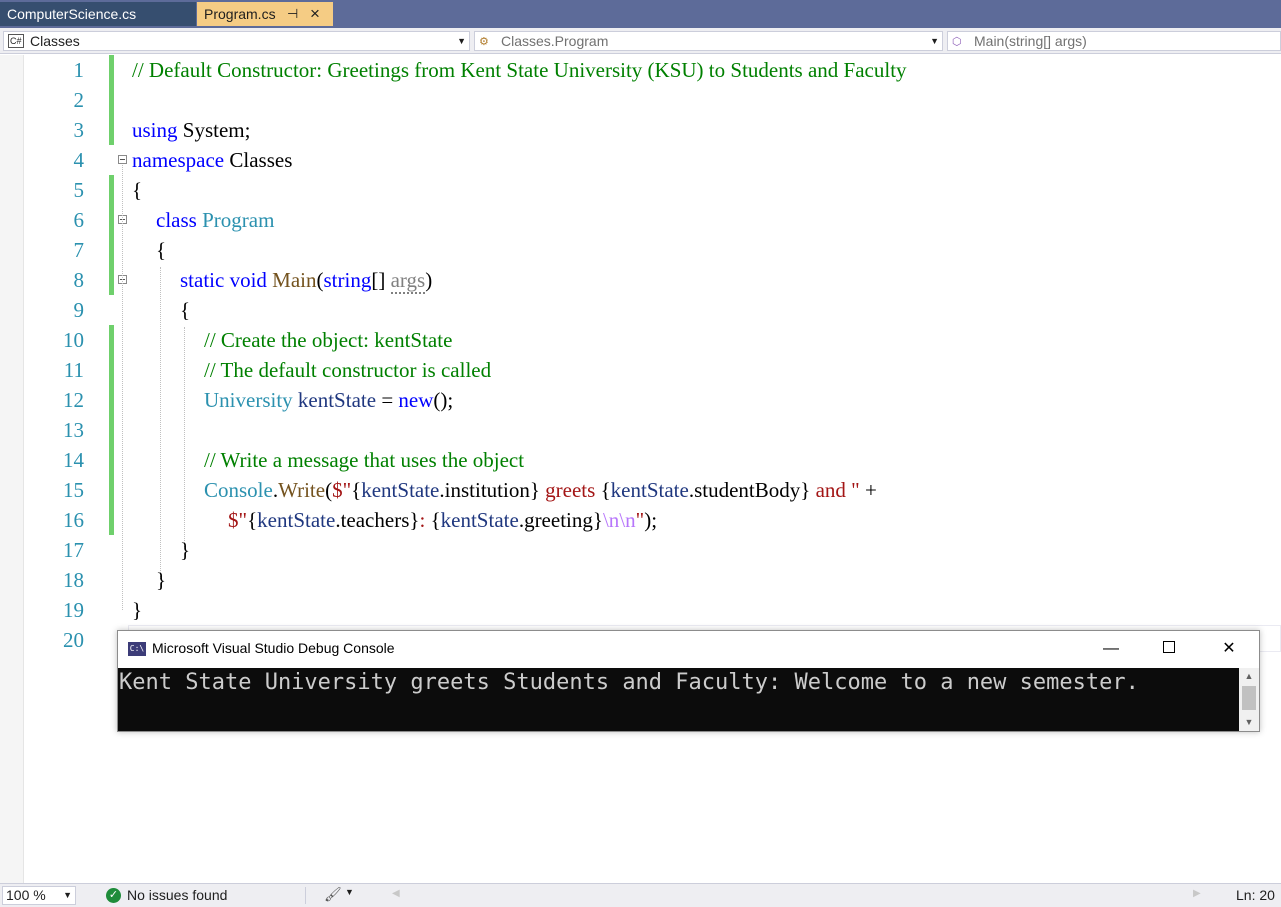 This screenshot has width=1281, height=907. I want to click on scroll-down-icon: ▼, so click(1249, 722).